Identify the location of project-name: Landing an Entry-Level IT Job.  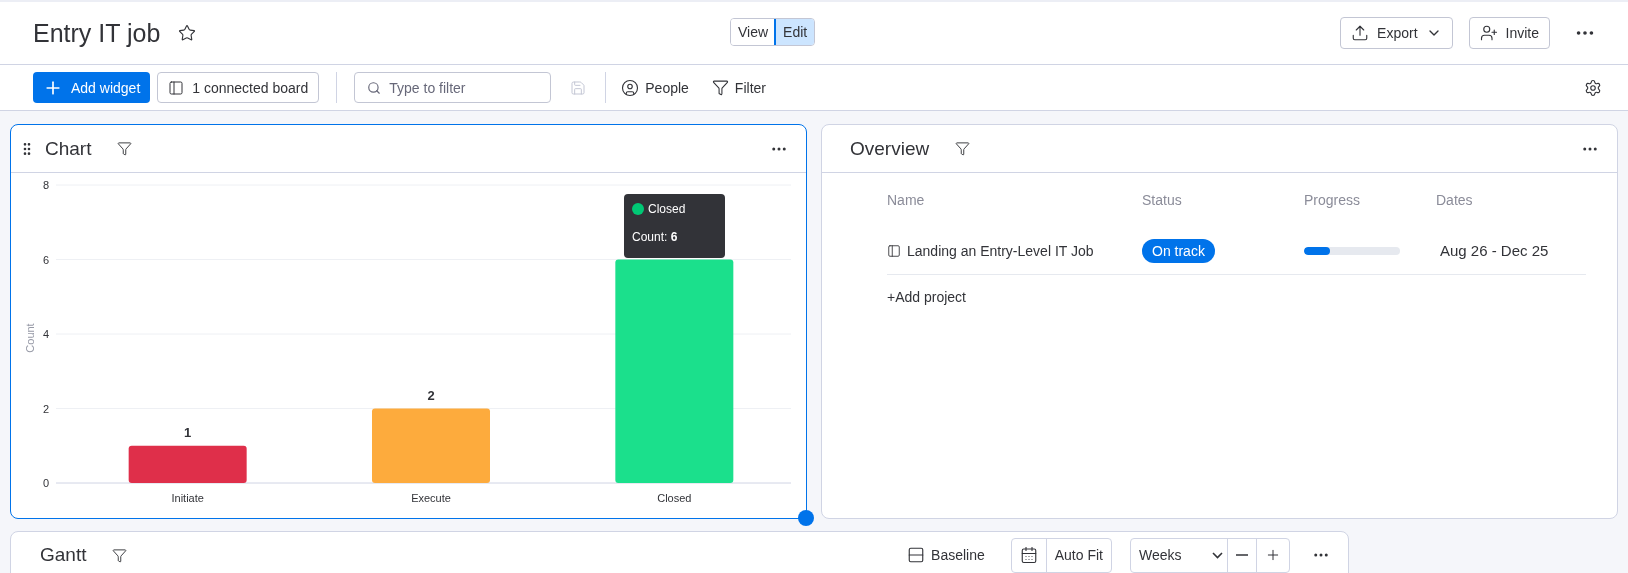
(1000, 250).